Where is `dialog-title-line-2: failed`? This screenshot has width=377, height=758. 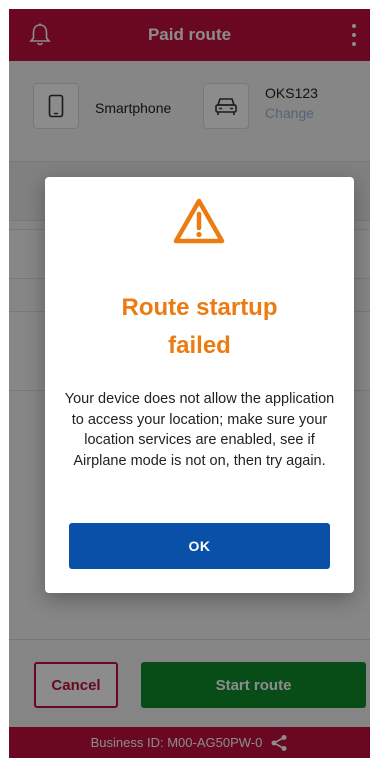 dialog-title-line-2: failed is located at coordinates (199, 345).